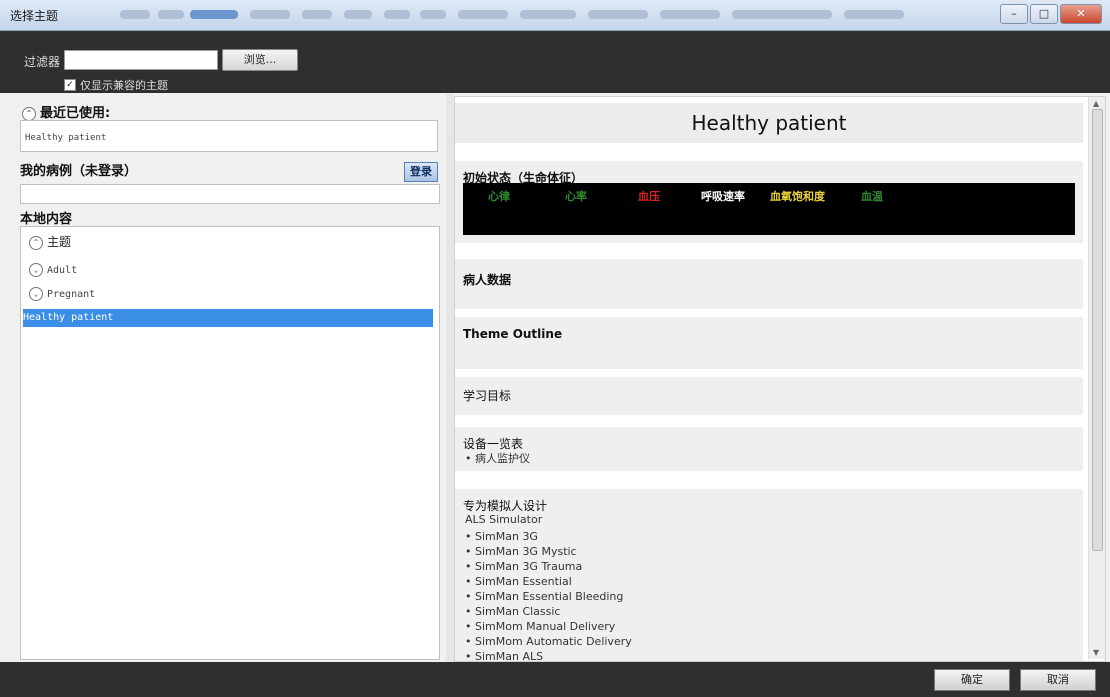  I want to click on local-content-heading: 本地内容, so click(46, 219).